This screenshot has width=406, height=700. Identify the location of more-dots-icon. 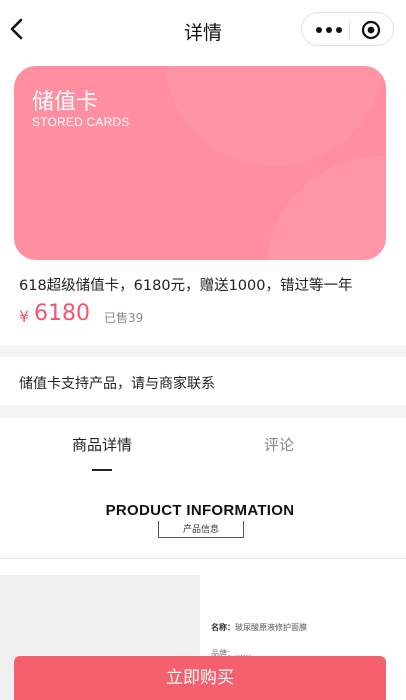
(329, 30).